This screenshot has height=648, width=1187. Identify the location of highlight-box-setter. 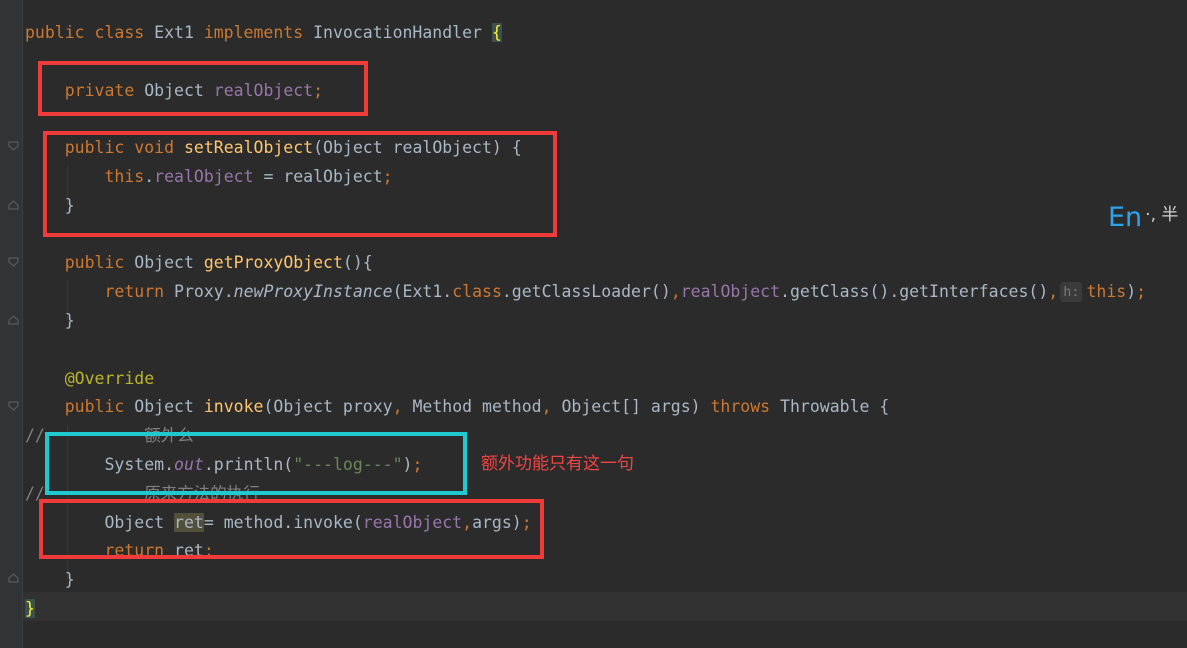
(300, 184).